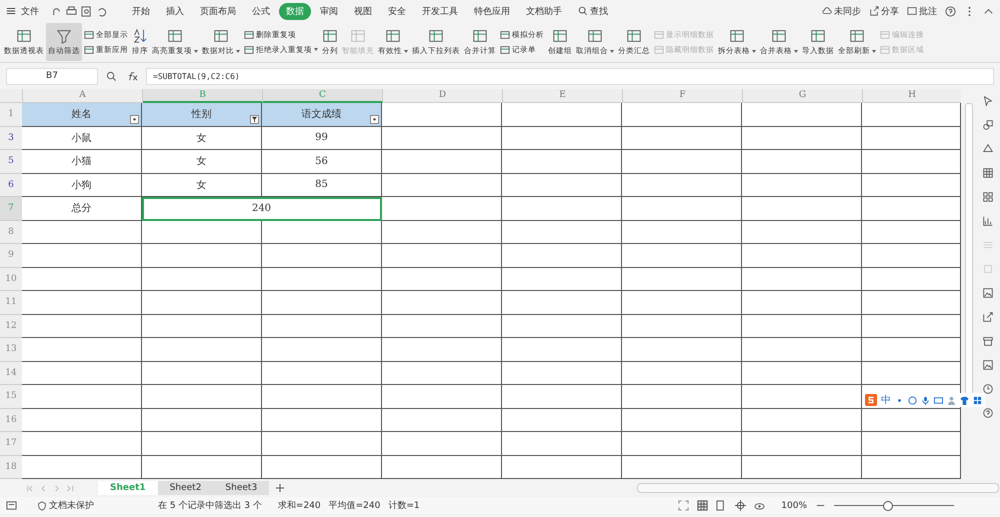  Describe the element at coordinates (11, 505) in the screenshot. I see `macro-icon` at that location.